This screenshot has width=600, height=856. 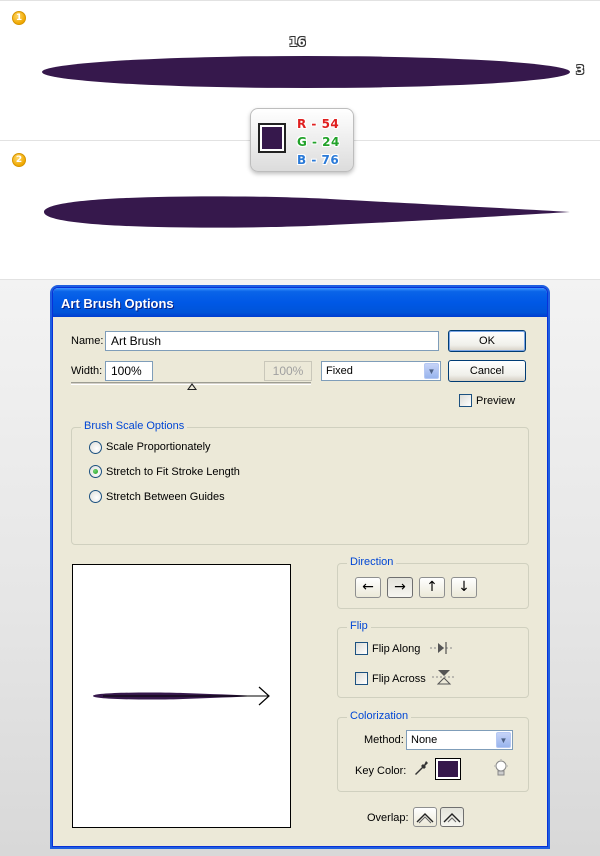 What do you see at coordinates (129, 371) in the screenshot?
I see `width-input: 100%` at bounding box center [129, 371].